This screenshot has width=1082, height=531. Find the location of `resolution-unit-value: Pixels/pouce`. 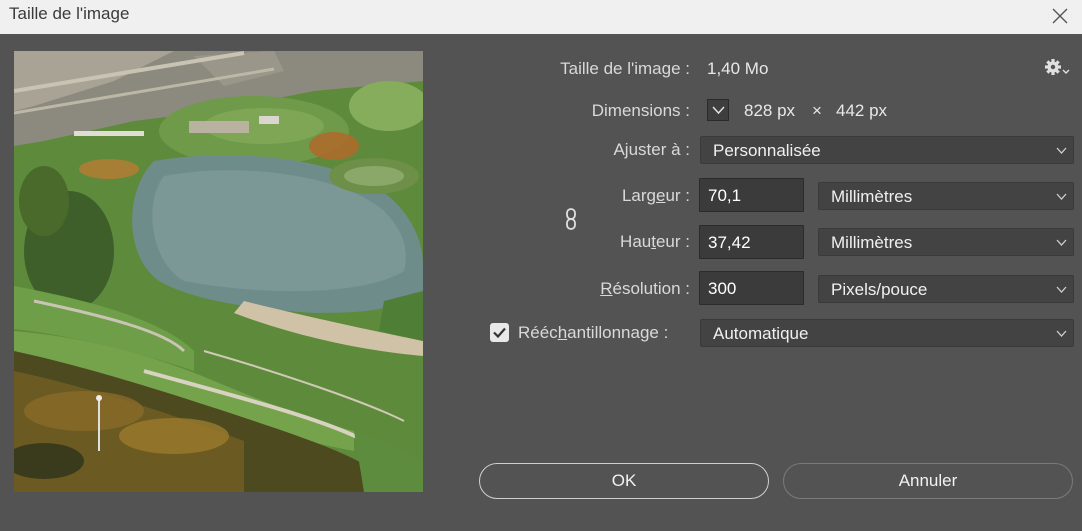

resolution-unit-value: Pixels/pouce is located at coordinates (879, 289).